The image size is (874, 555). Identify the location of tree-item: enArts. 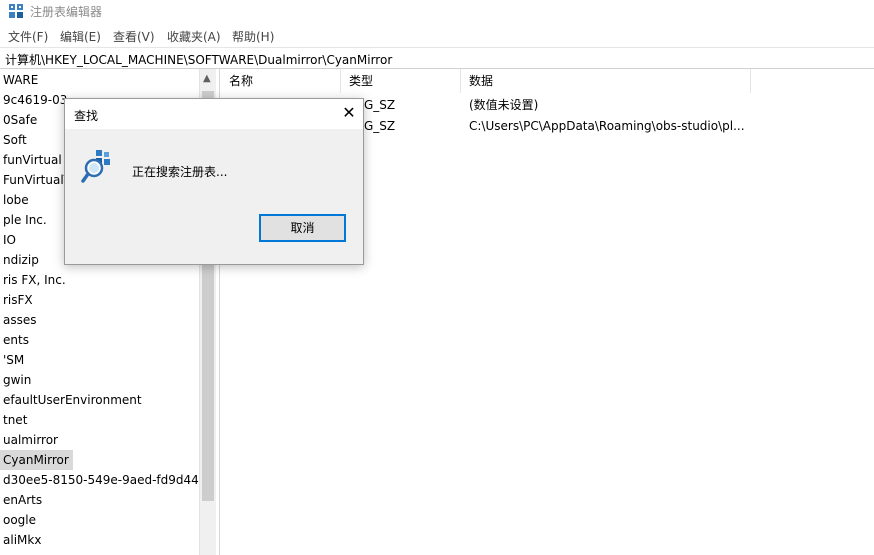
(22, 500).